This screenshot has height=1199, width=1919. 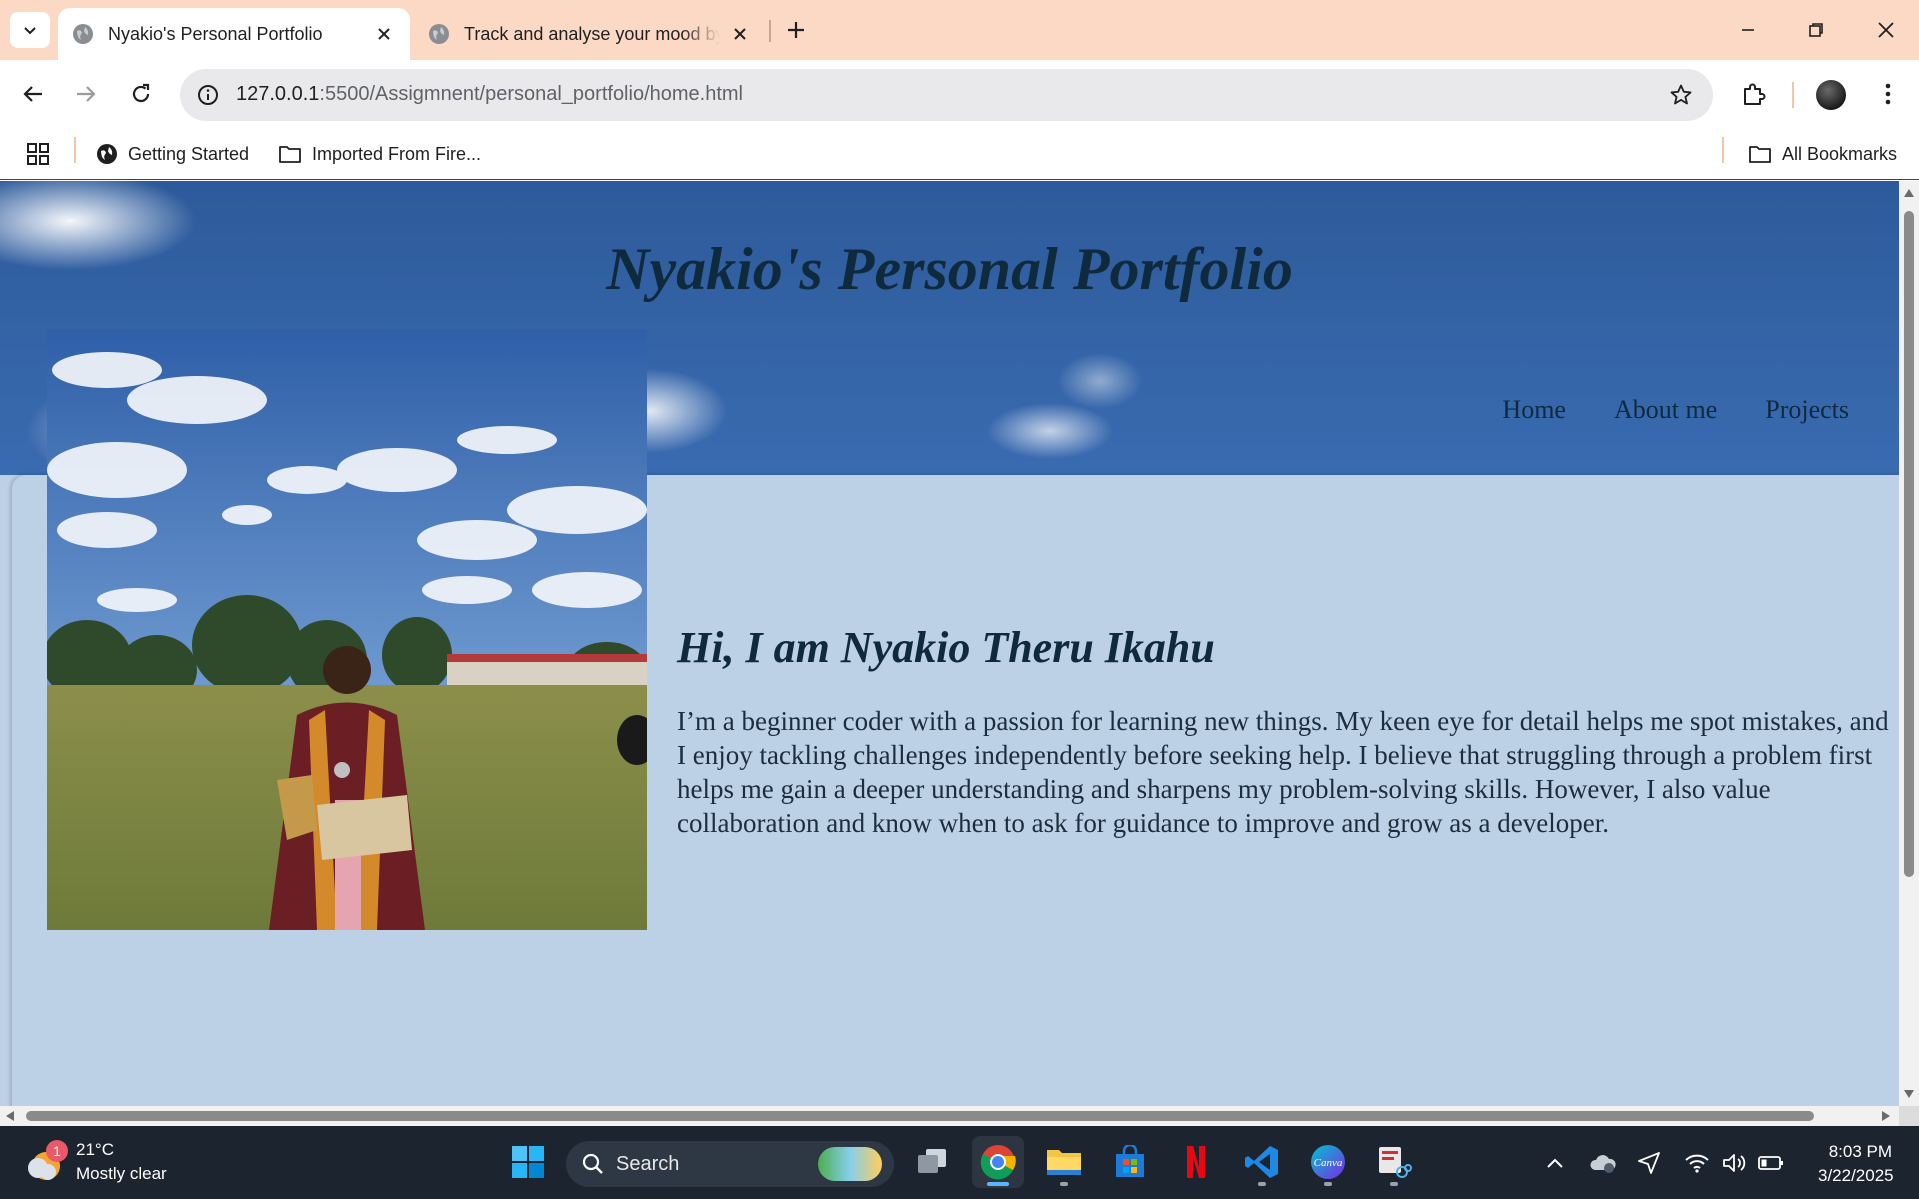 I want to click on taskbar-chrome, so click(x=998, y=1162).